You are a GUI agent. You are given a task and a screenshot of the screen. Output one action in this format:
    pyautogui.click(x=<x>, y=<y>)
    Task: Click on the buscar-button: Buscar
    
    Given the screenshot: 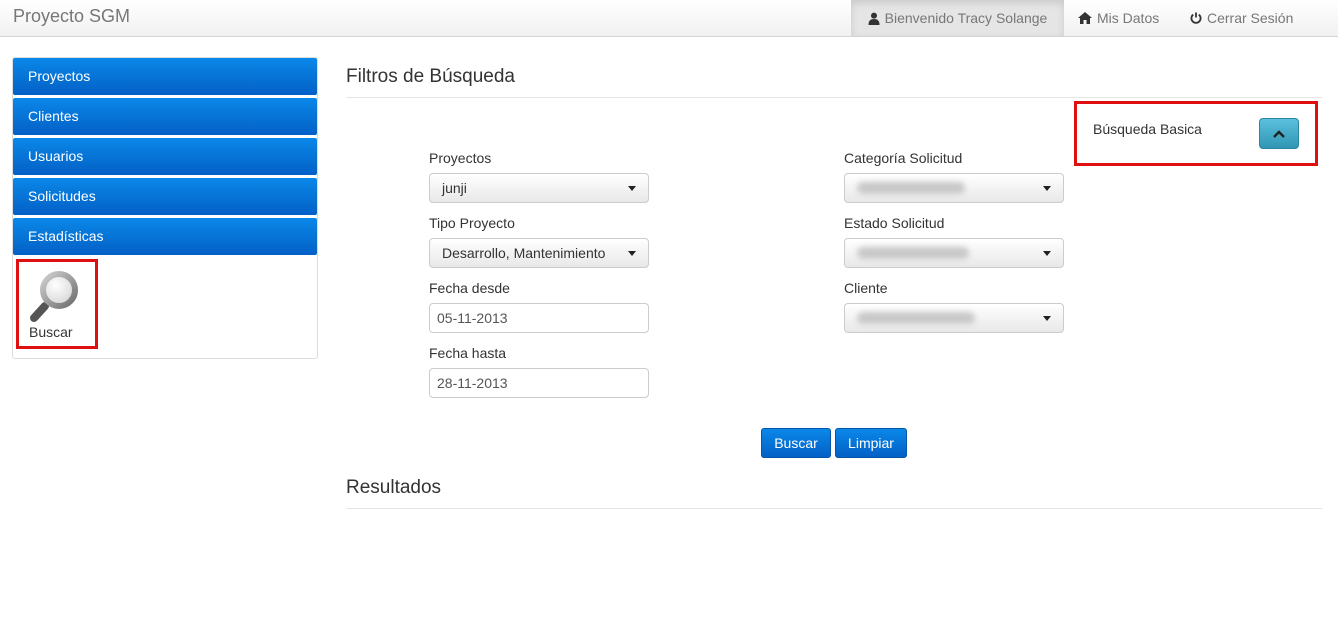 What is the action you would take?
    pyautogui.click(x=796, y=443)
    